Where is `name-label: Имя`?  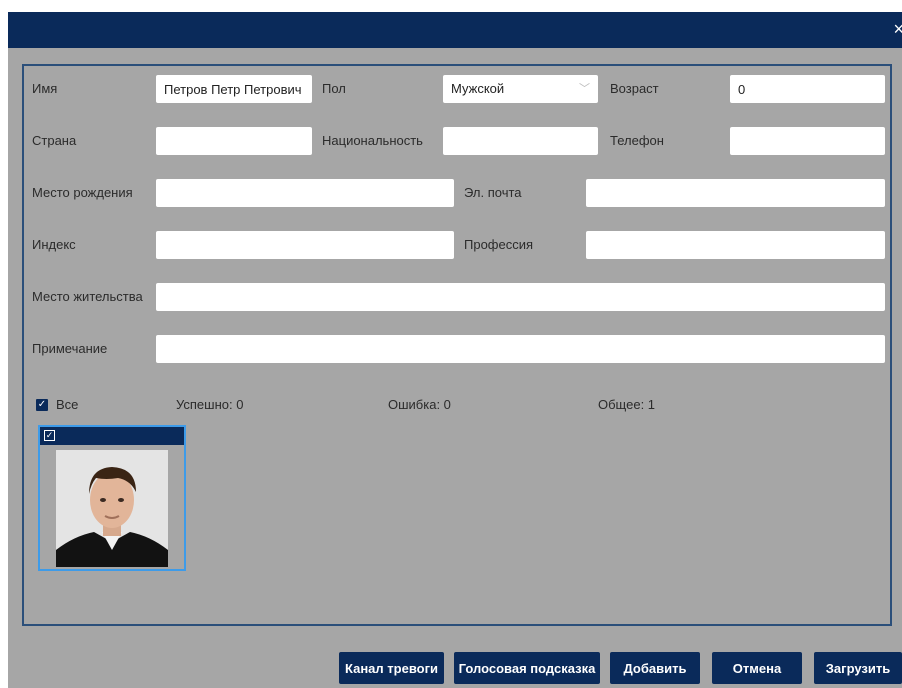
name-label: Имя is located at coordinates (45, 88).